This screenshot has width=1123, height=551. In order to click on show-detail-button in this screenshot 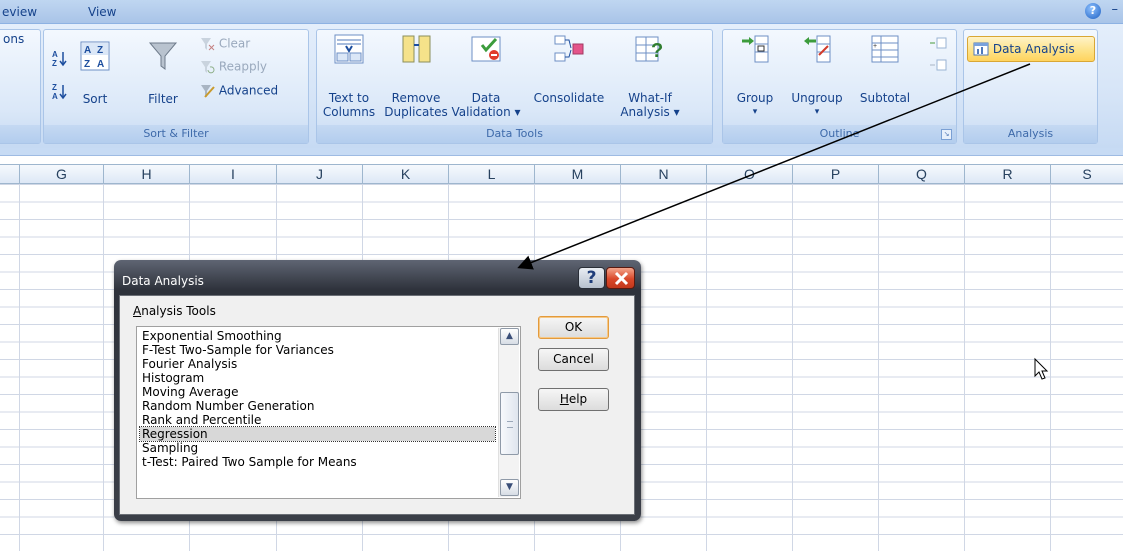, I will do `click(938, 44)`.